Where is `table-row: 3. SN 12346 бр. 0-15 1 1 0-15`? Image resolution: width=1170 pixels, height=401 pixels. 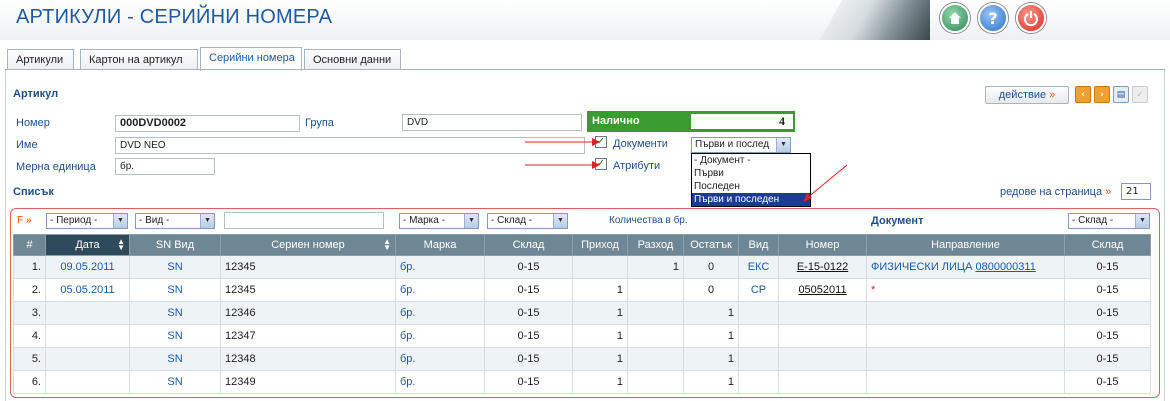
table-row: 3. SN 12346 бр. 0-15 1 1 0-15 is located at coordinates (582, 313).